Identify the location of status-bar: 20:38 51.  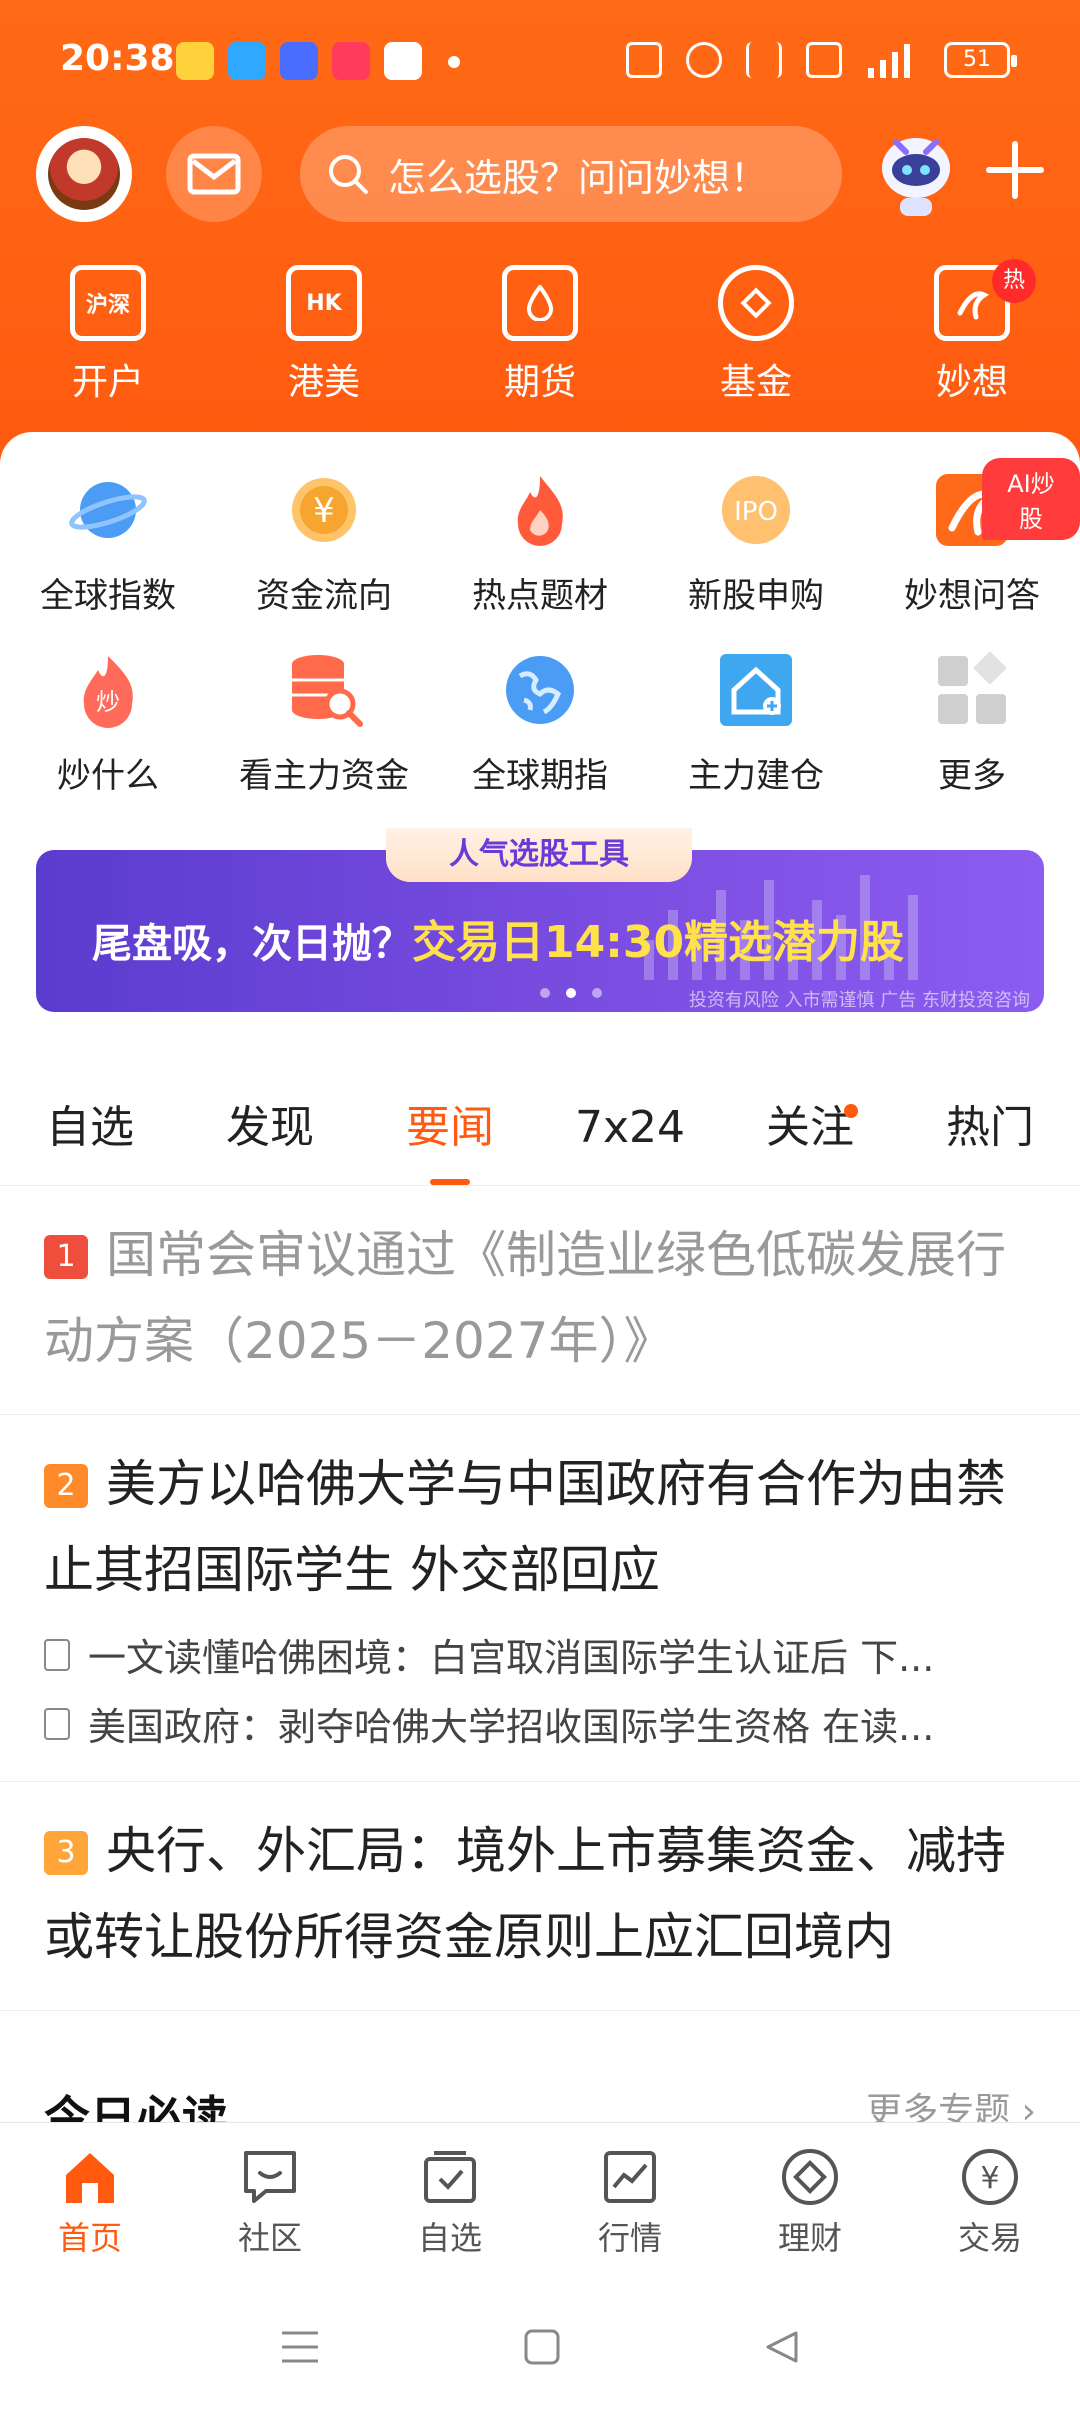
(540, 60).